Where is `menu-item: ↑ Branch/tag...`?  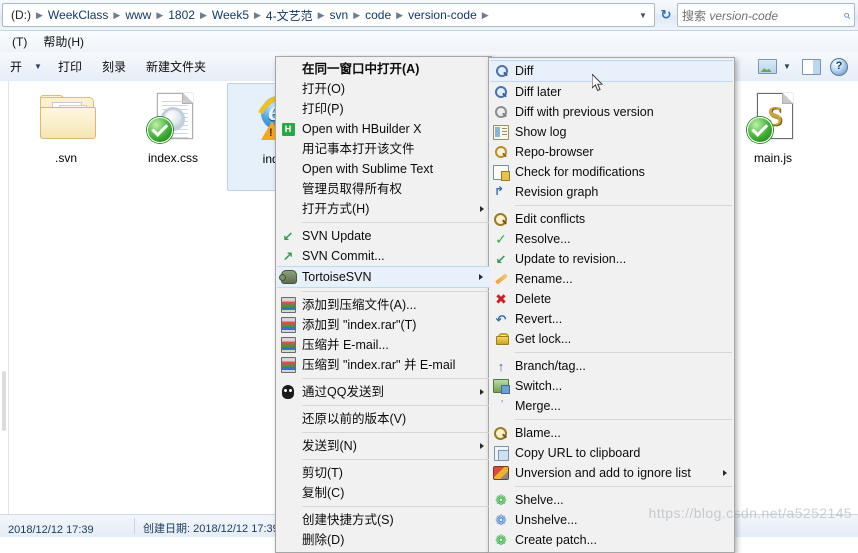
menu-item: ↑ Branch/tag... is located at coordinates (611, 366).